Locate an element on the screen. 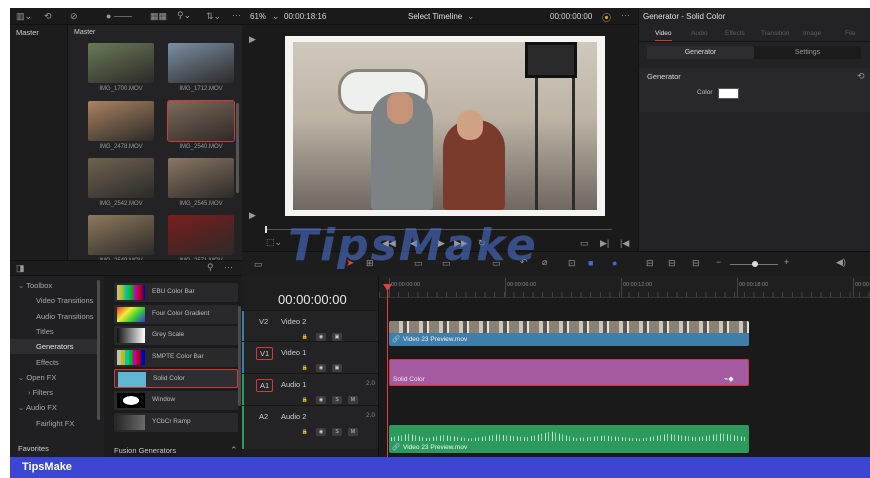  chevron-up-icon: ⌃ is located at coordinates (234, 450).